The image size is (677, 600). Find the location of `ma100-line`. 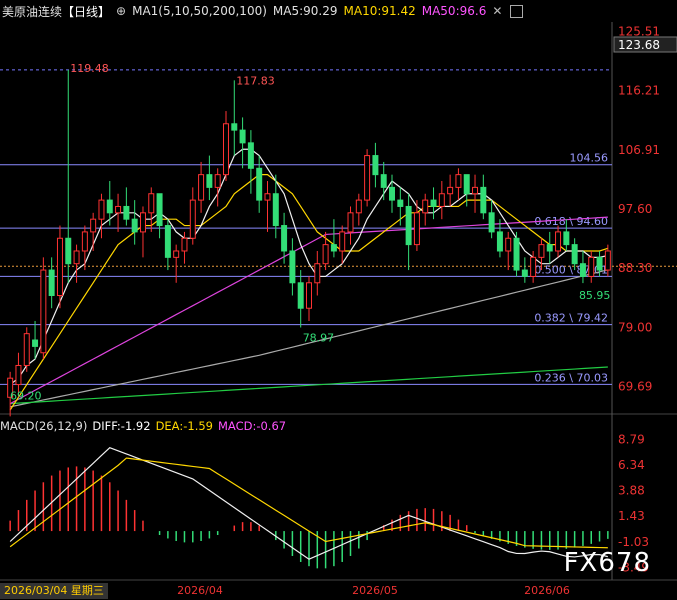

ma100-line is located at coordinates (309, 385).